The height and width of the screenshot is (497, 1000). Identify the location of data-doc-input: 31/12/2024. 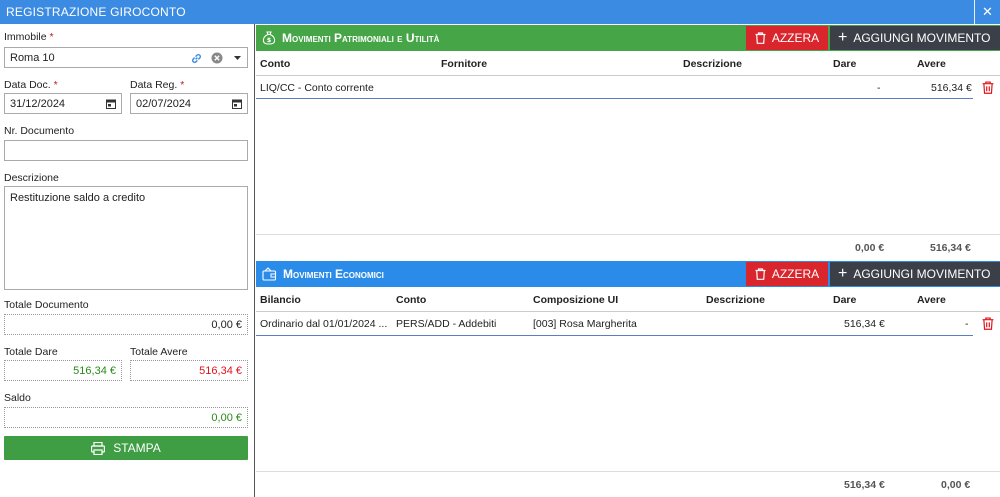
(63, 103).